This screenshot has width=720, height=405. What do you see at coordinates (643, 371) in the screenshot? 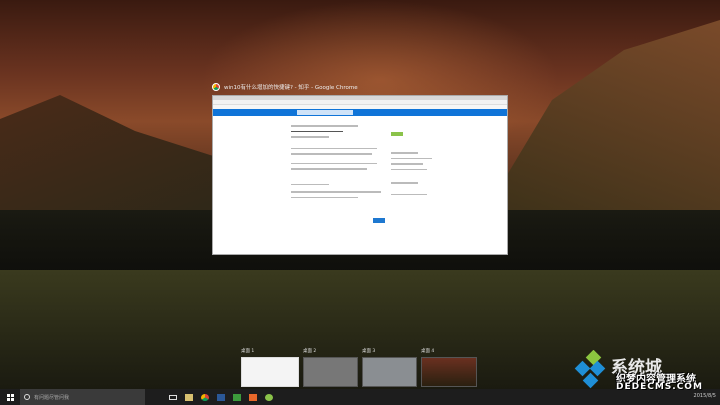
I see `watermark: 系统城 织梦内容管理系统 DEDECMS.COM` at bounding box center [643, 371].